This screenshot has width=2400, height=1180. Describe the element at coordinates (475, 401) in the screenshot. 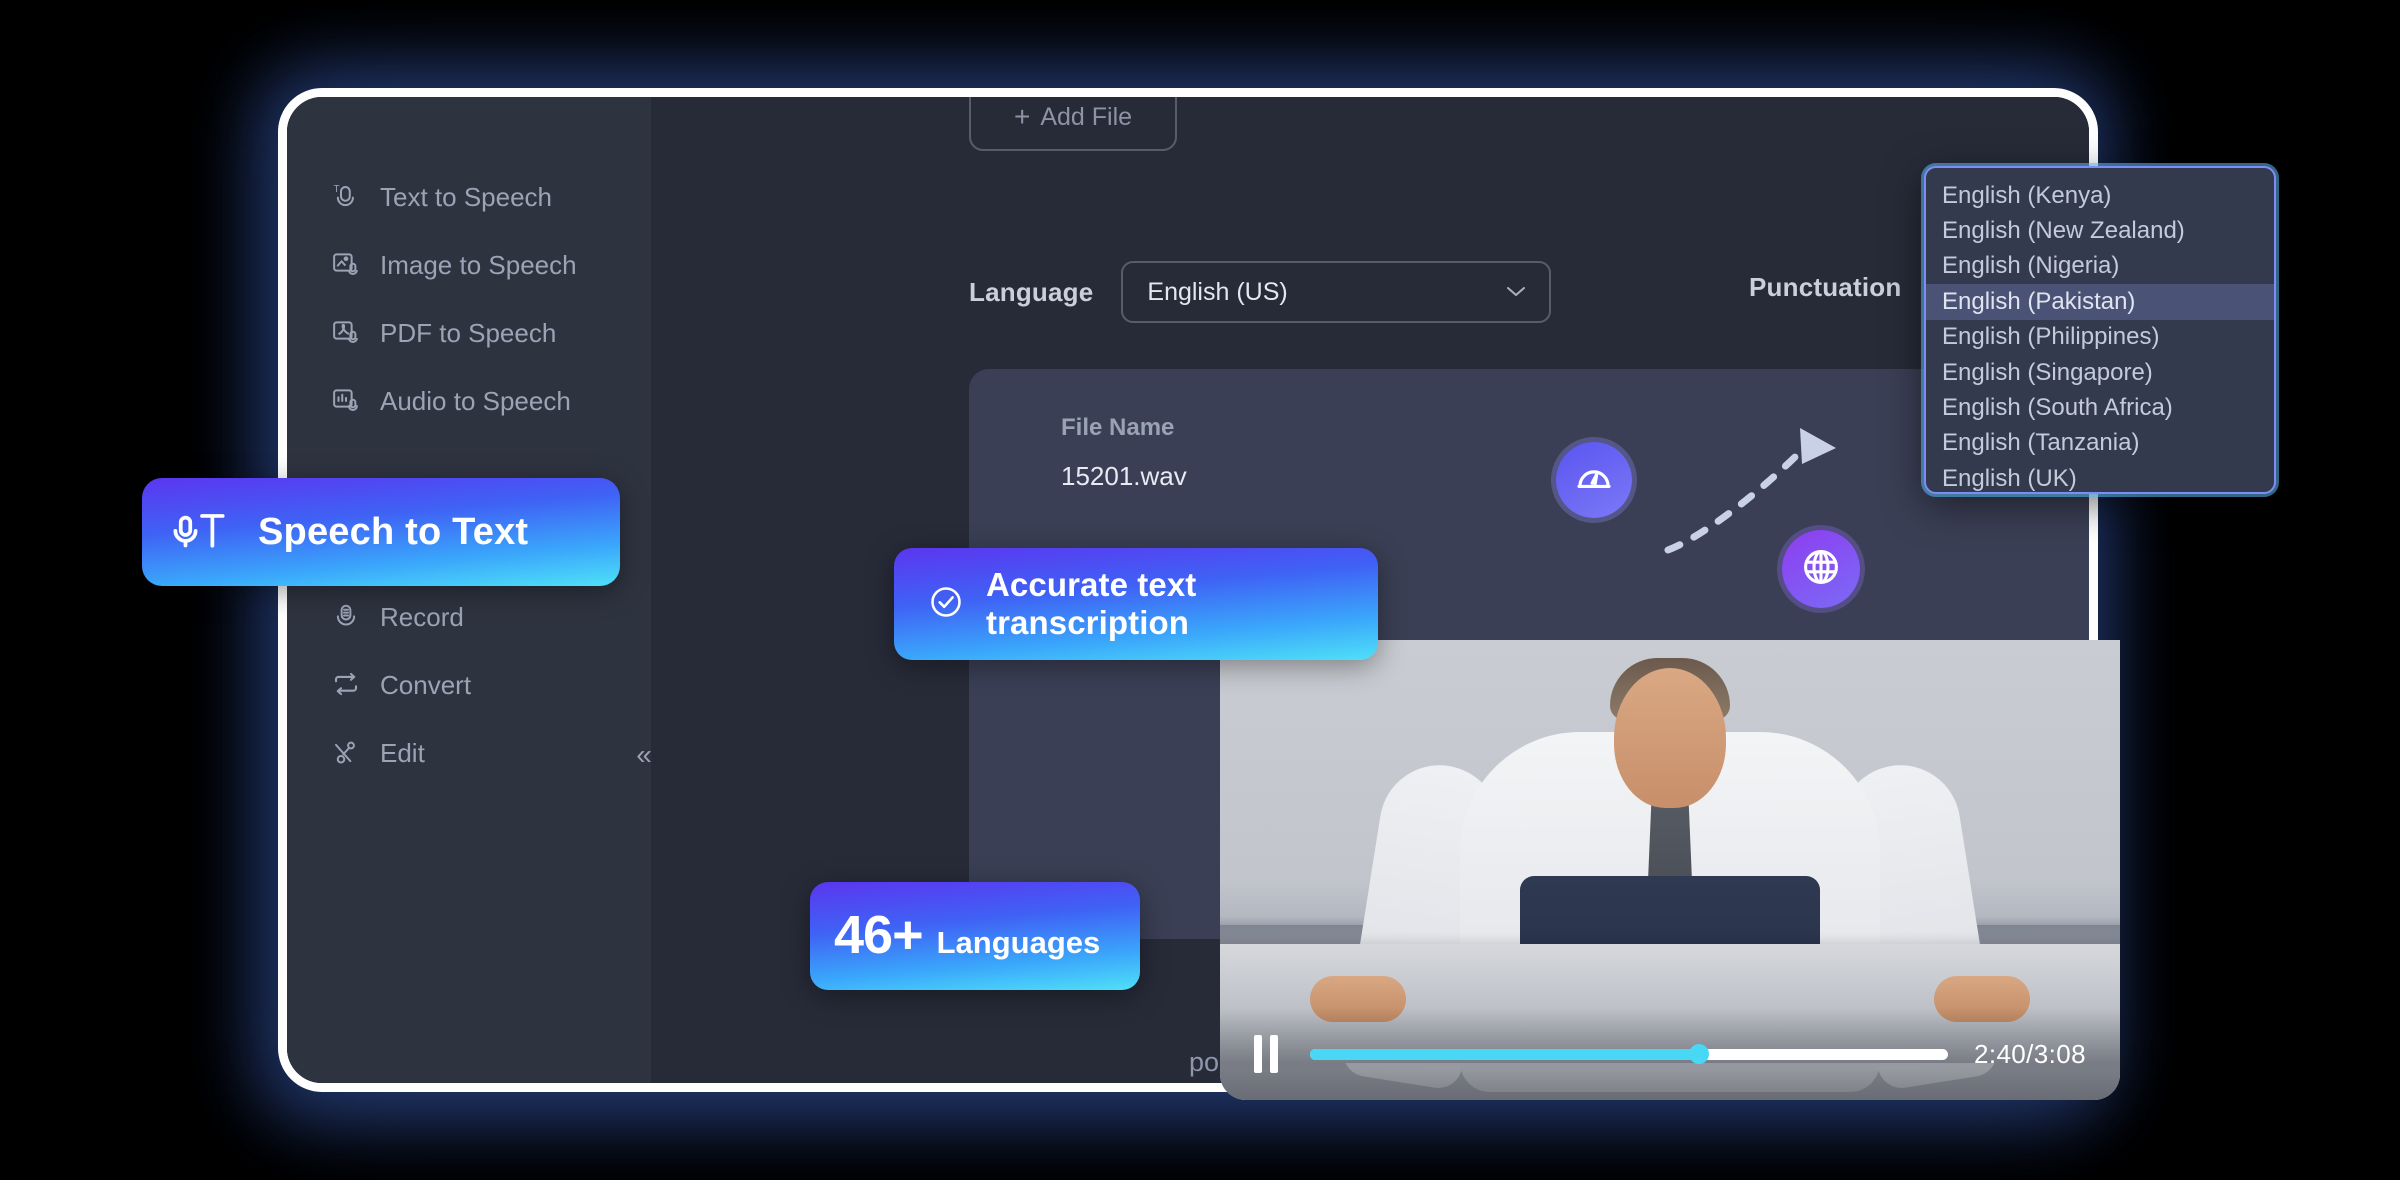

I see `sidebar-item-label: Audio to Speech` at that location.